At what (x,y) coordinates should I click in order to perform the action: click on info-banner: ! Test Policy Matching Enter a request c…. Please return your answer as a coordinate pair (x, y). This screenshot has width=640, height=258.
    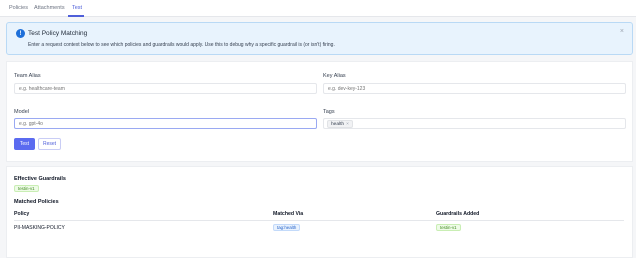
    Looking at the image, I should click on (319, 38).